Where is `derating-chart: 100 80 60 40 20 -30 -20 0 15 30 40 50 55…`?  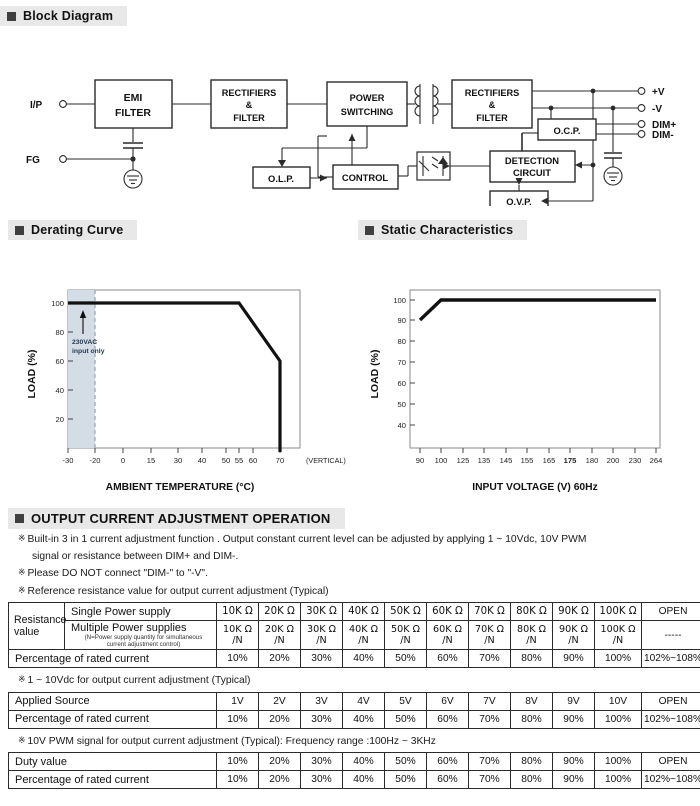
derating-chart: 100 80 60 40 20 -30 -20 0 15 30 40 50 55… is located at coordinates (186, 391).